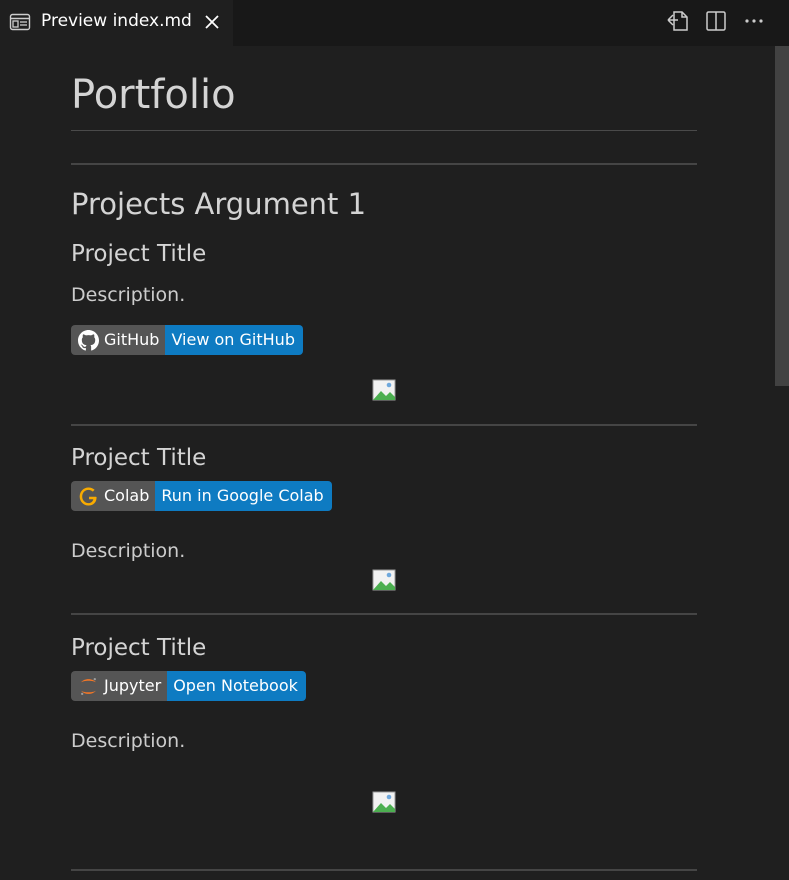 This screenshot has width=789, height=880. I want to click on badge-label: GitHub, so click(132, 339).